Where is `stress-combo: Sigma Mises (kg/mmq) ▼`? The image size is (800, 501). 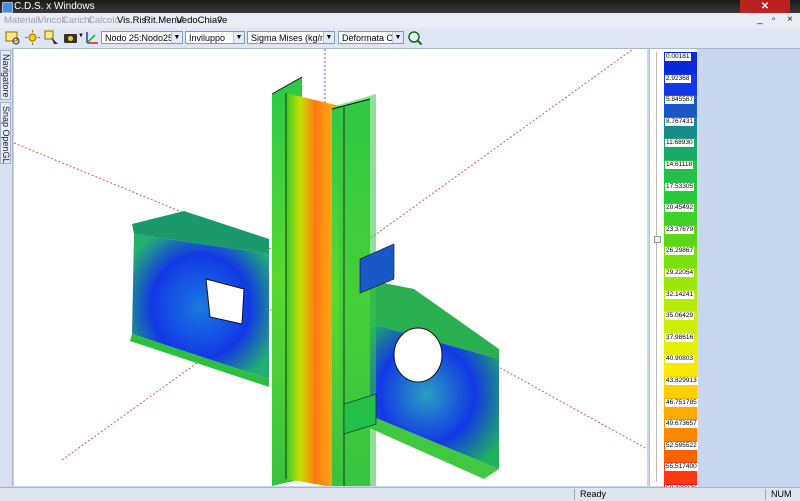
stress-combo: Sigma Mises (kg/mmq) ▼ is located at coordinates (291, 37).